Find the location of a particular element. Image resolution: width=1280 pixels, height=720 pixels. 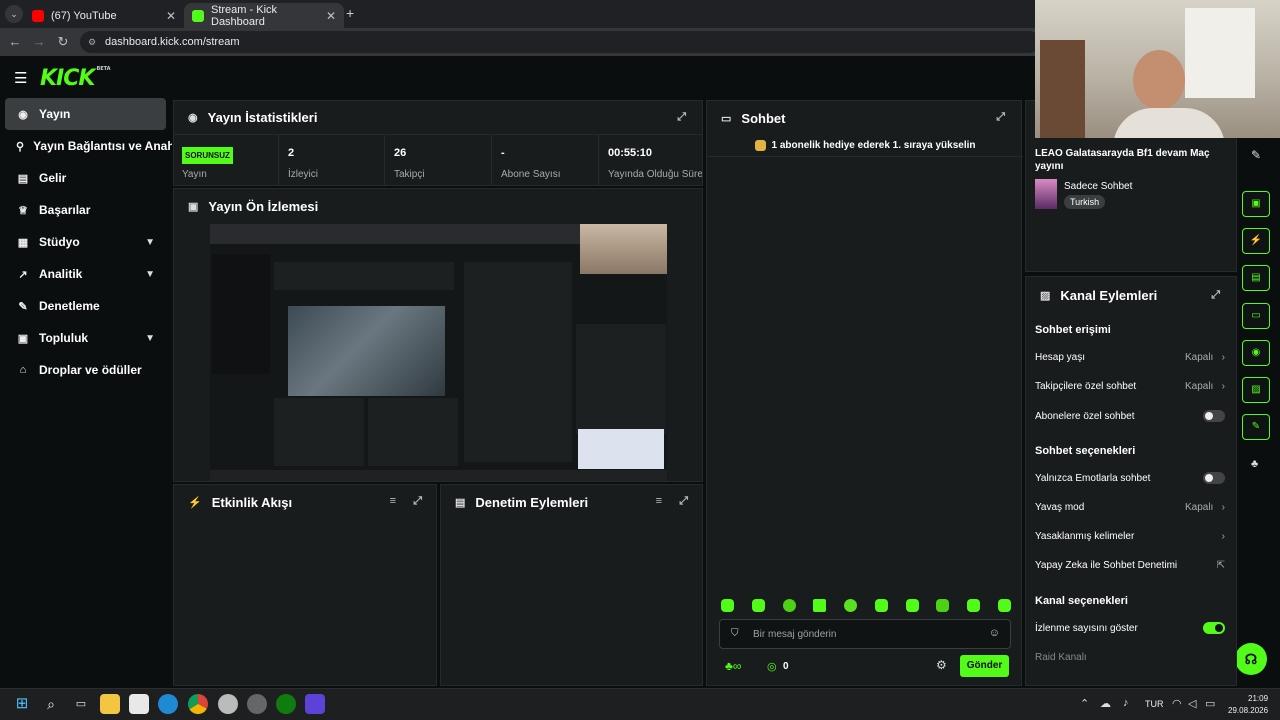

new-tab-button: + is located at coordinates (350, 13).